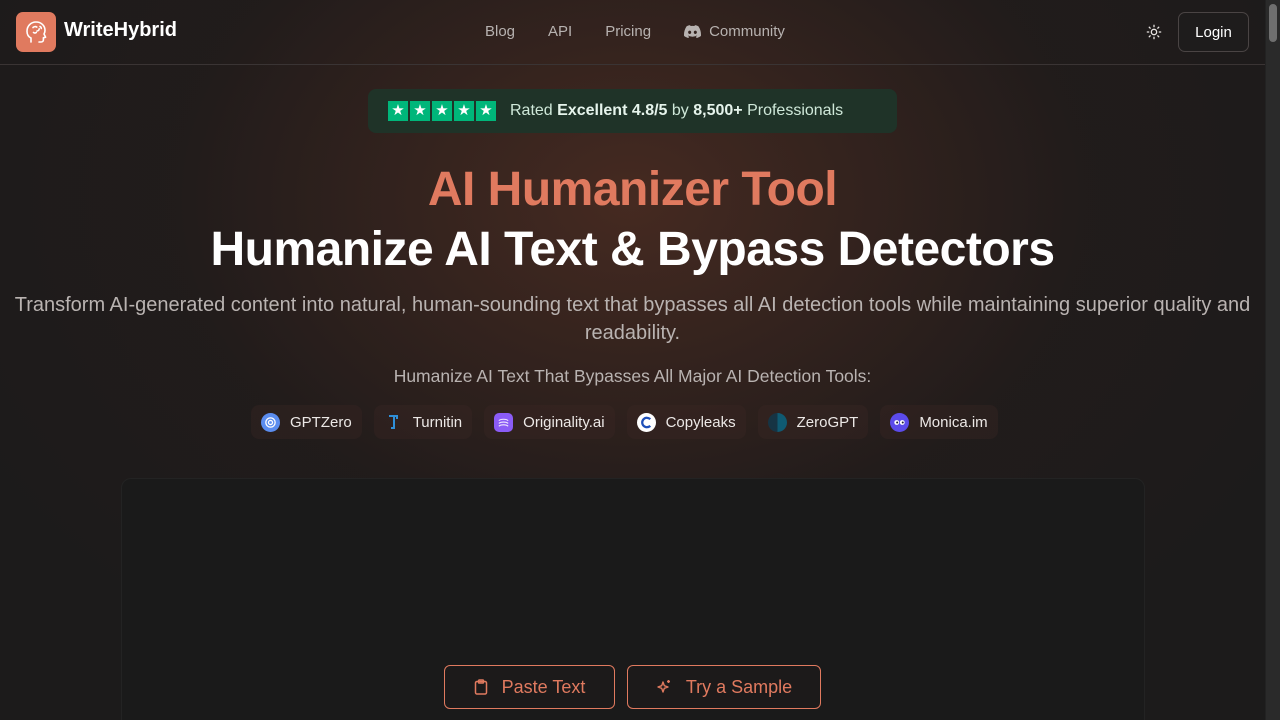  What do you see at coordinates (777, 422) in the screenshot?
I see `zerogpt-icon` at bounding box center [777, 422].